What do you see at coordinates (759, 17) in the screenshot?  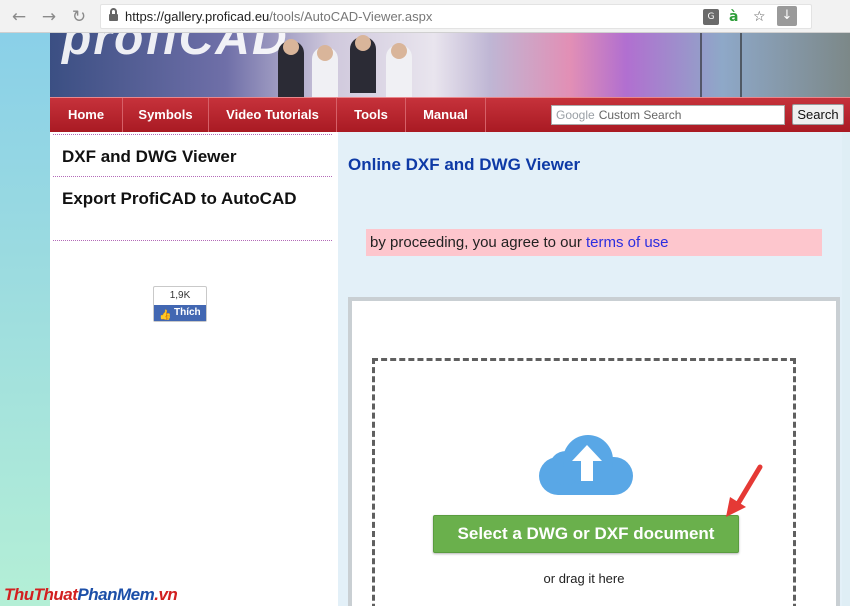 I see `bookmark-star-icon: ☆` at bounding box center [759, 17].